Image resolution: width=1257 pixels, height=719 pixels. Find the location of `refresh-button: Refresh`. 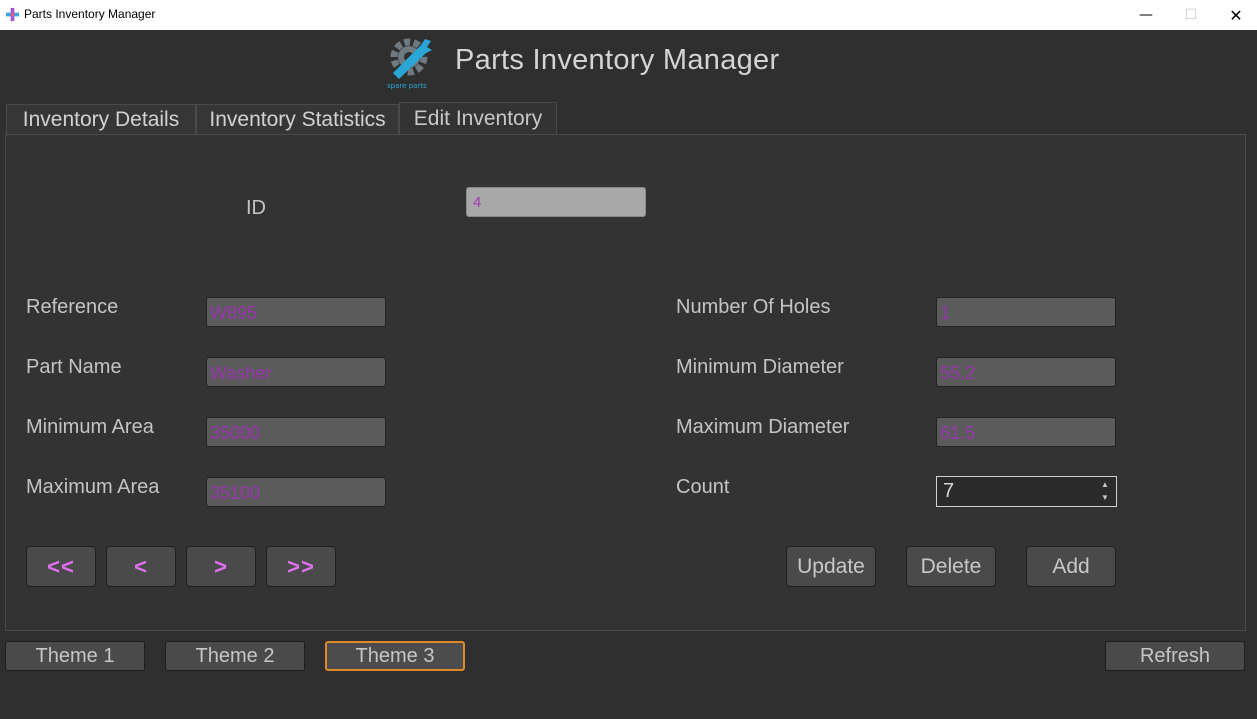

refresh-button: Refresh is located at coordinates (1175, 656).